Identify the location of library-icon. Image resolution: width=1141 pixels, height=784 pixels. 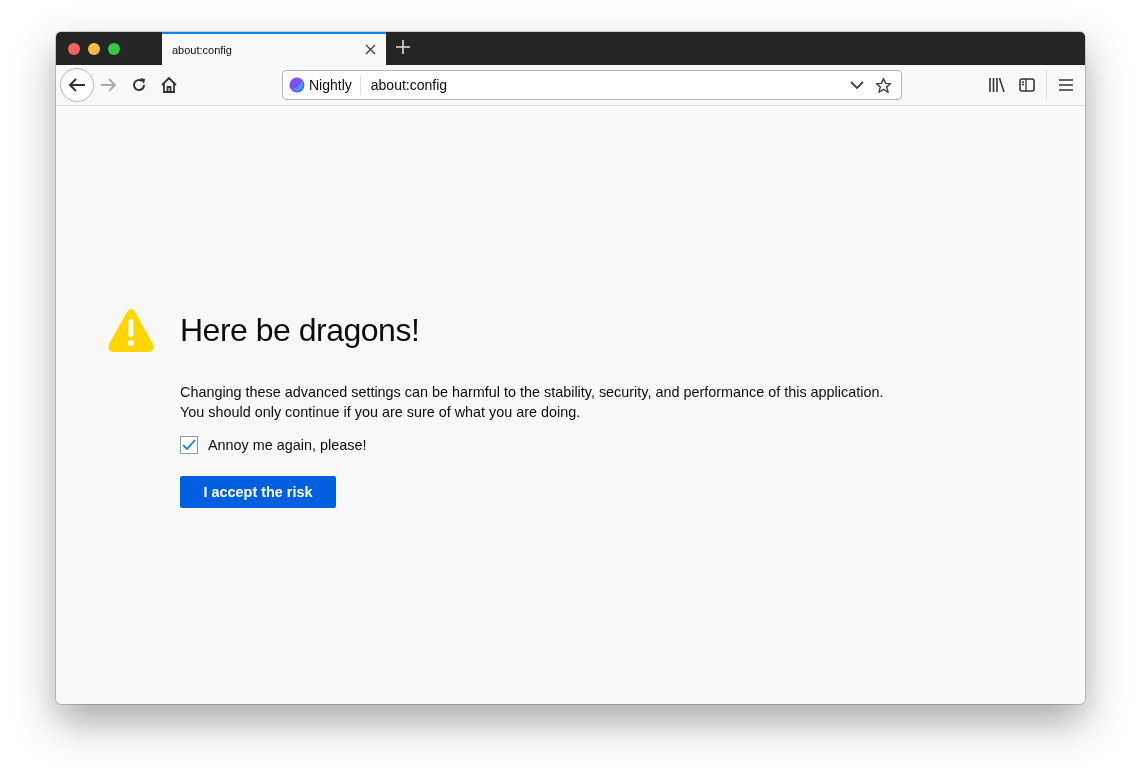
(997, 85).